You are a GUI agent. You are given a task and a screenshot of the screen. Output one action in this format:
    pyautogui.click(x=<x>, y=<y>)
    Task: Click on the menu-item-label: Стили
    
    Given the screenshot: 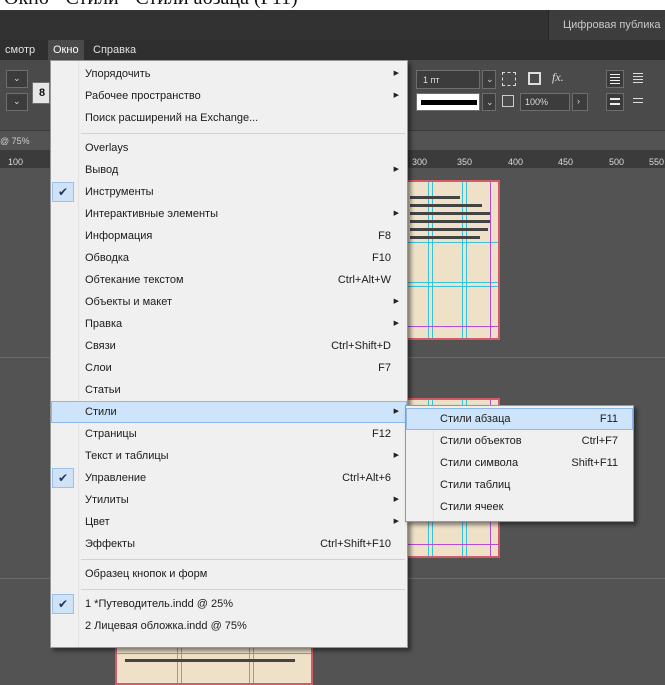 What is the action you would take?
    pyautogui.click(x=101, y=412)
    